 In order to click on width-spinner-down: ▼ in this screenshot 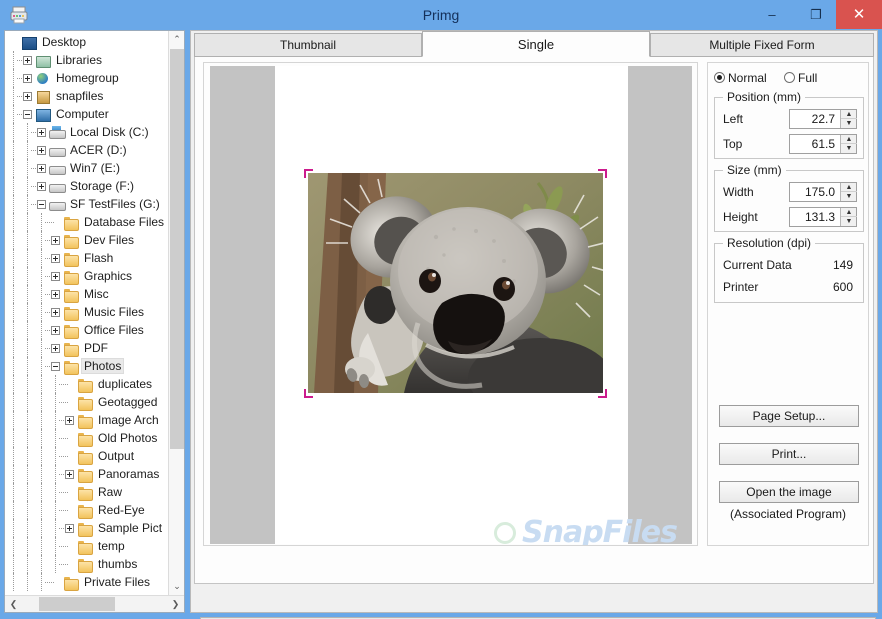, I will do `click(849, 196)`.